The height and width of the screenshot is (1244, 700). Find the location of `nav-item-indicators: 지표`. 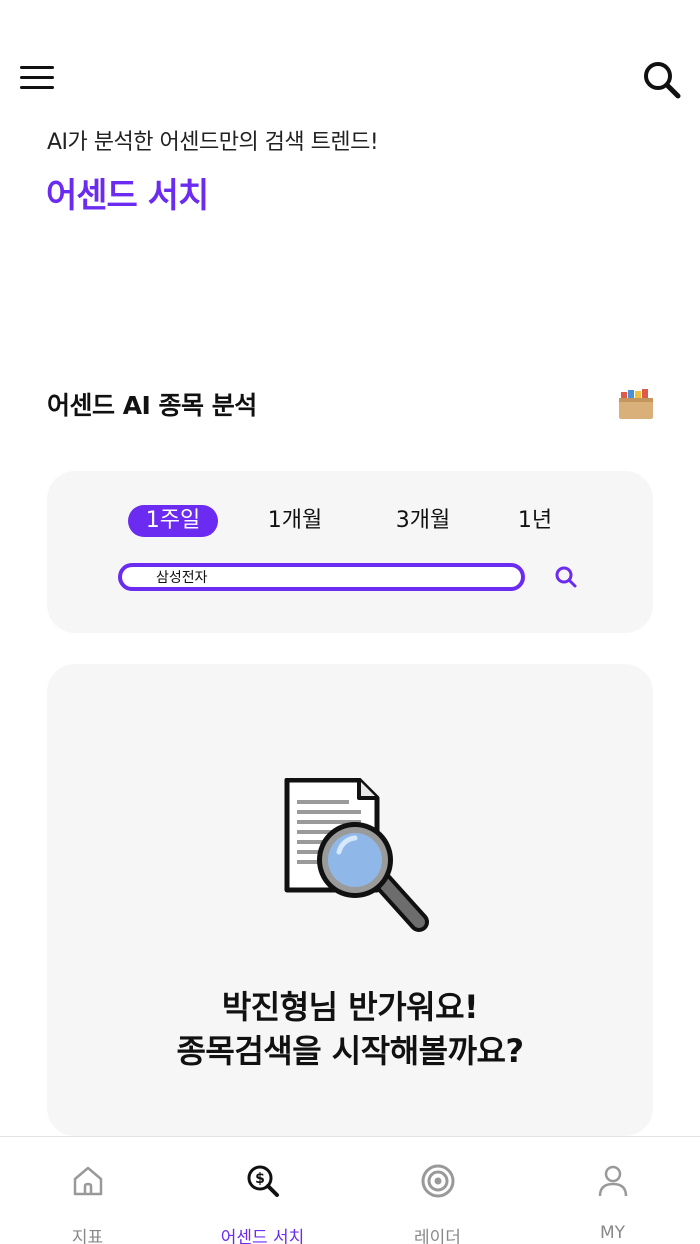

nav-item-indicators: 지표 is located at coordinates (87, 1190).